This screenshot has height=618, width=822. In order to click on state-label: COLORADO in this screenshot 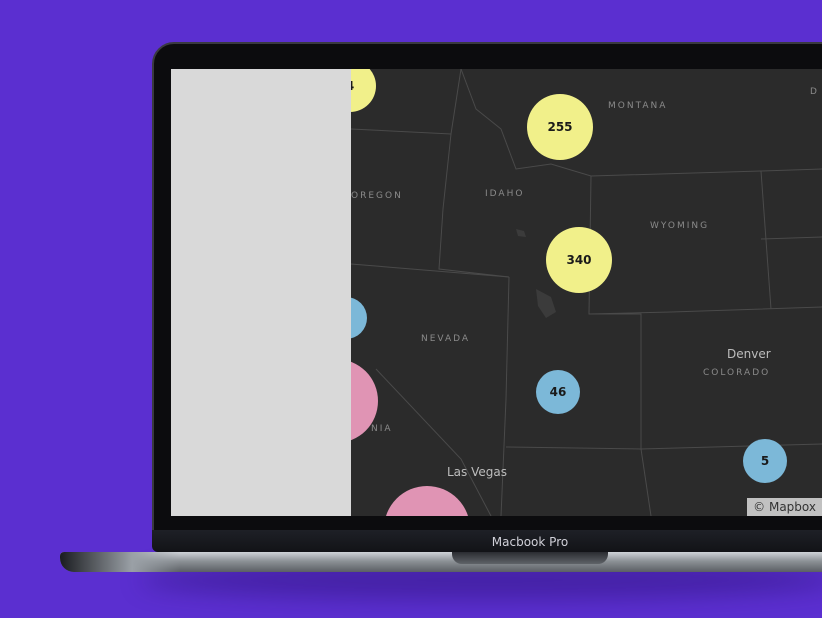, I will do `click(737, 373)`.